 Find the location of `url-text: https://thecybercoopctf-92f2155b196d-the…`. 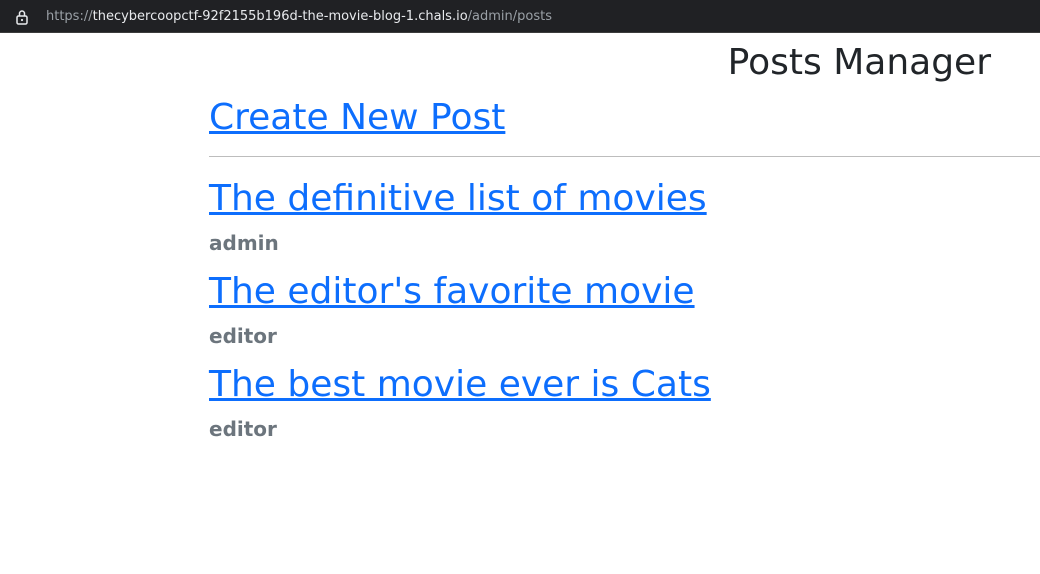

url-text: https://thecybercoopctf-92f2155b196d-the… is located at coordinates (299, 16).